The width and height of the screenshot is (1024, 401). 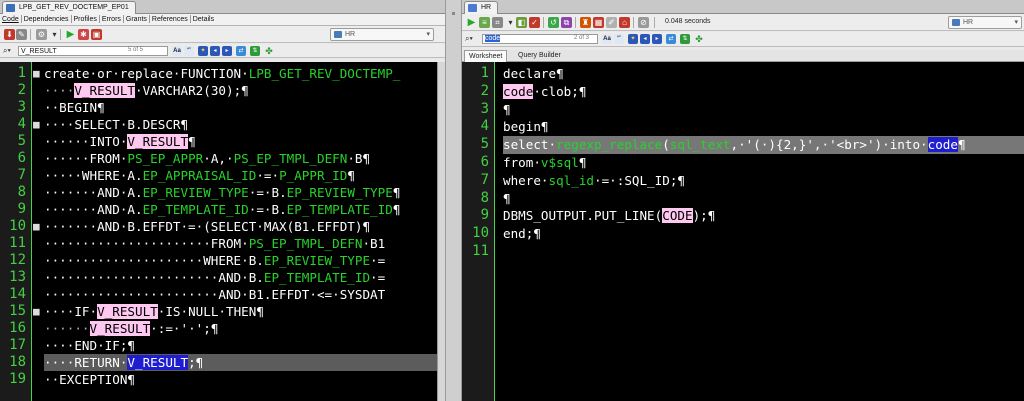 What do you see at coordinates (763, 127) in the screenshot?
I see `code-line: begin¶` at bounding box center [763, 127].